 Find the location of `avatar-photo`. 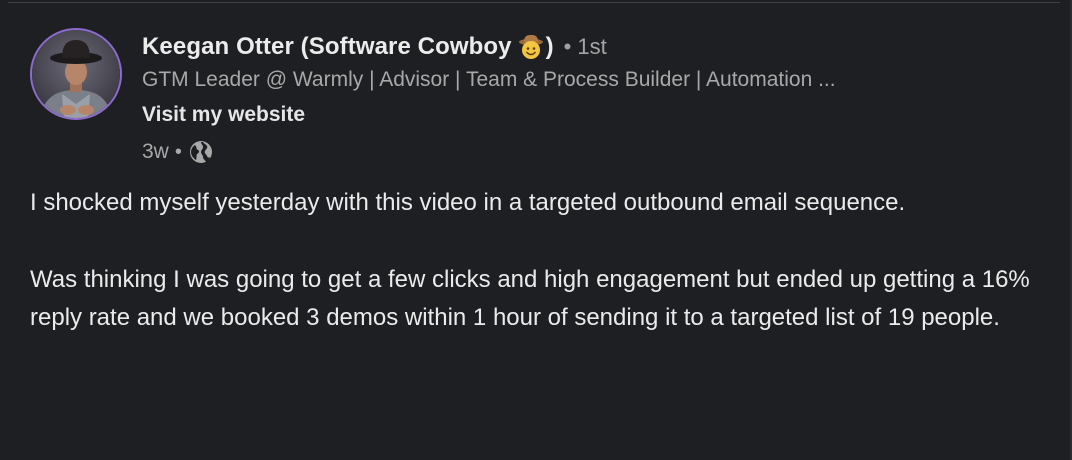

avatar-photo is located at coordinates (76, 74).